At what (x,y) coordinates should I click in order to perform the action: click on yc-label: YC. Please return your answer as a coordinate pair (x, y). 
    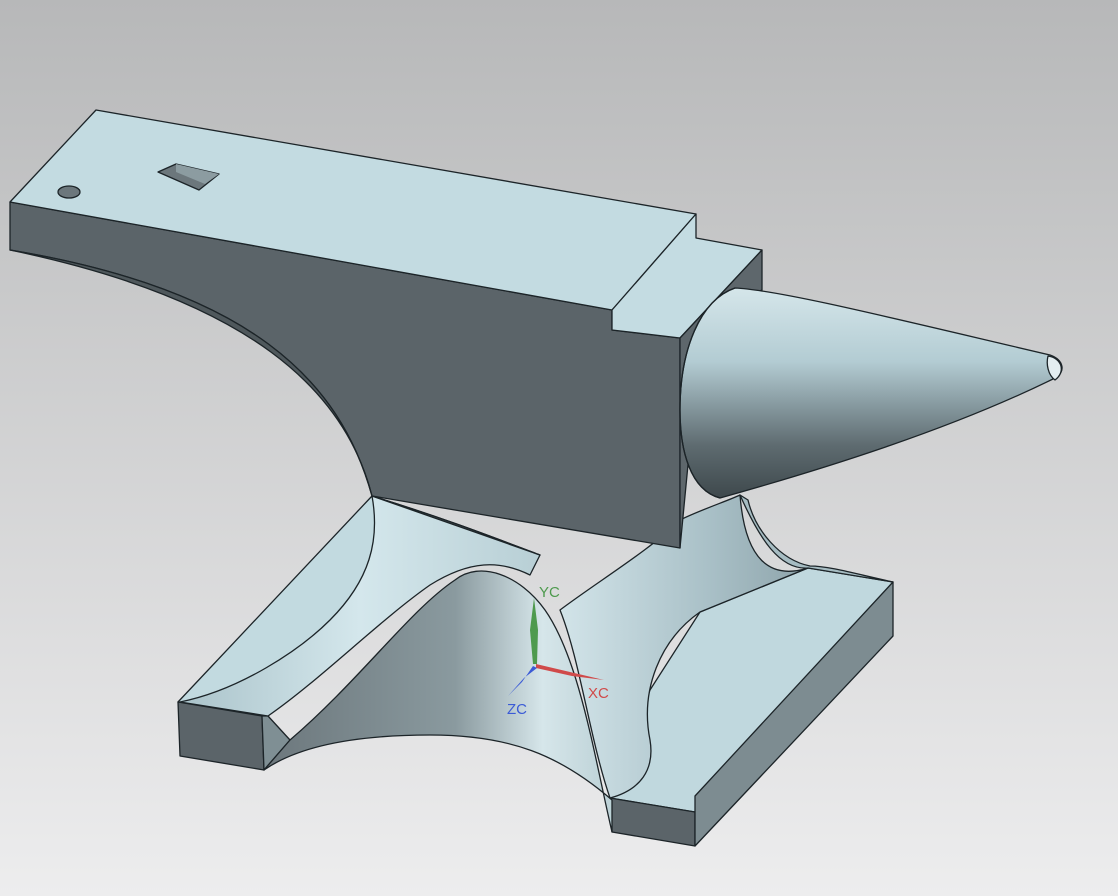
    Looking at the image, I should click on (549, 592).